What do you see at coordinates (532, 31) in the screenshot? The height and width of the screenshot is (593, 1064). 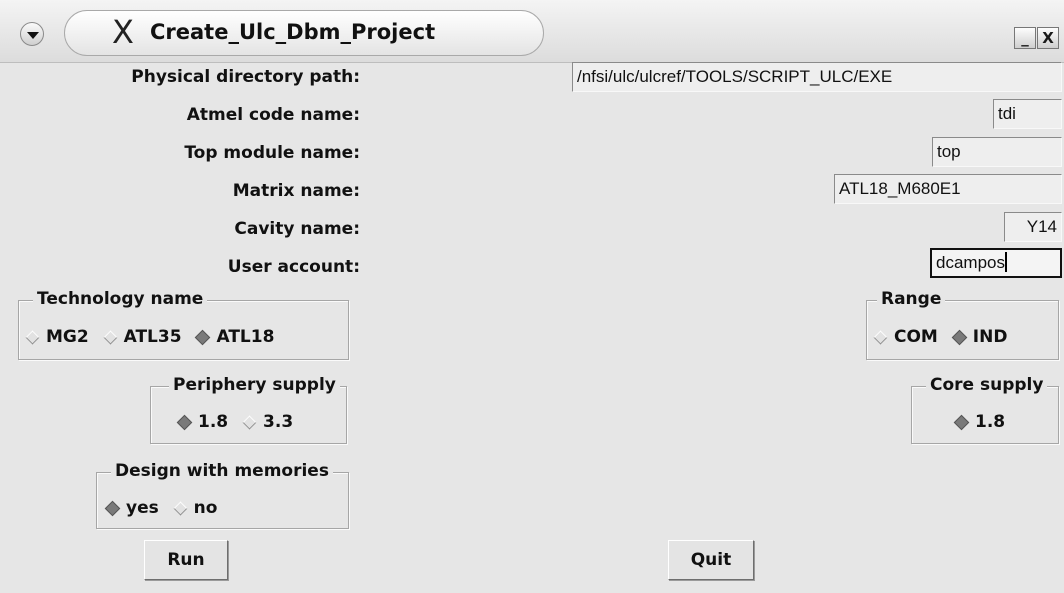 I see `title-bar: X Create_Ulc_Dbm_Project _ X` at bounding box center [532, 31].